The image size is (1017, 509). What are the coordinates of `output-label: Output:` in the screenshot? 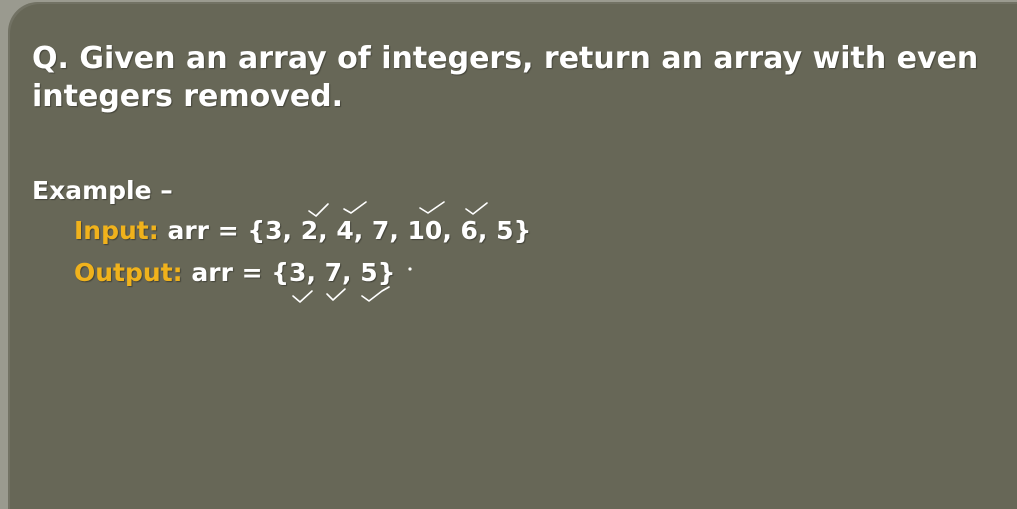 It's located at (128, 272).